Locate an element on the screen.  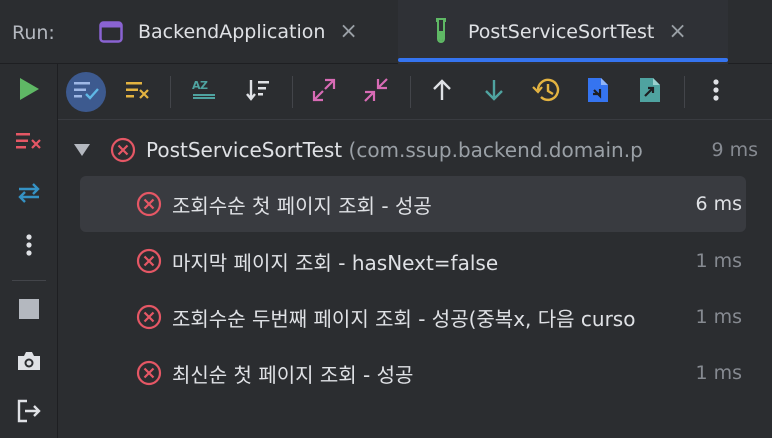
history-clock-icon is located at coordinates (546, 92).